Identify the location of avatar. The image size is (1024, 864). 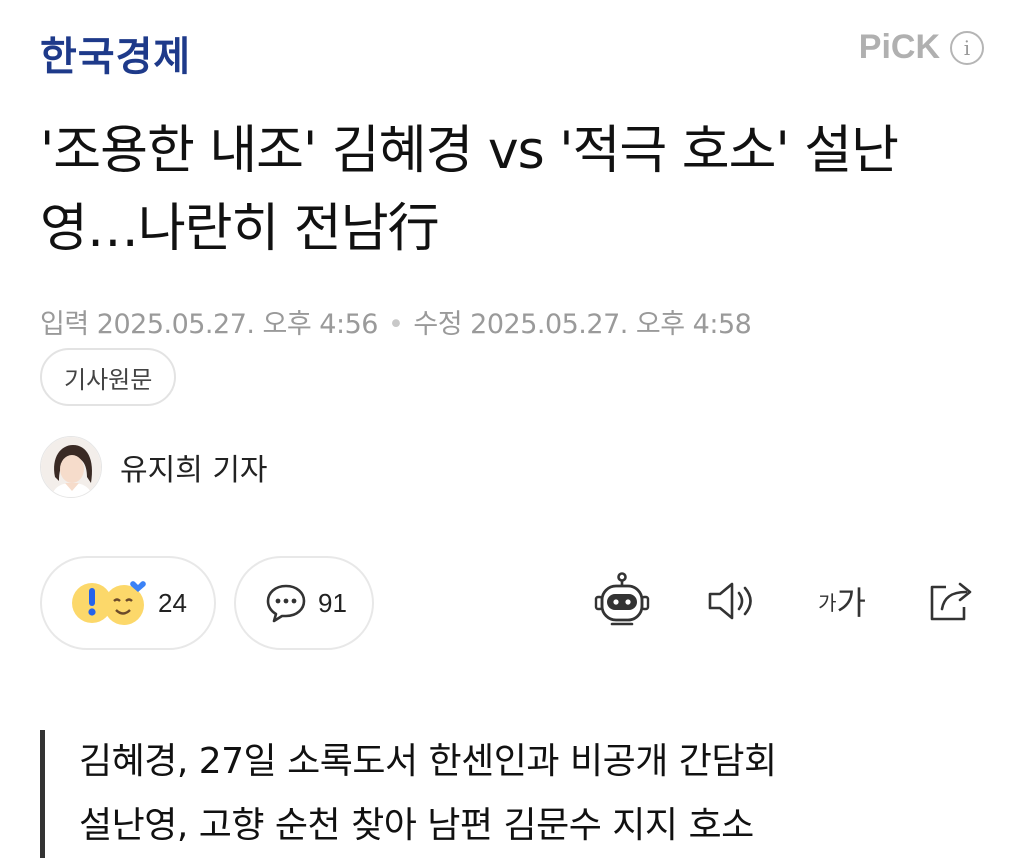
(71, 467).